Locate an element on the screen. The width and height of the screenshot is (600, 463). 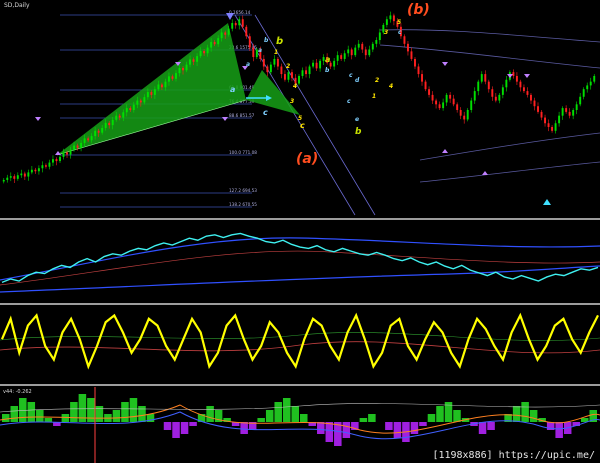
wave-label: (a) is located at coordinates (307, 159).